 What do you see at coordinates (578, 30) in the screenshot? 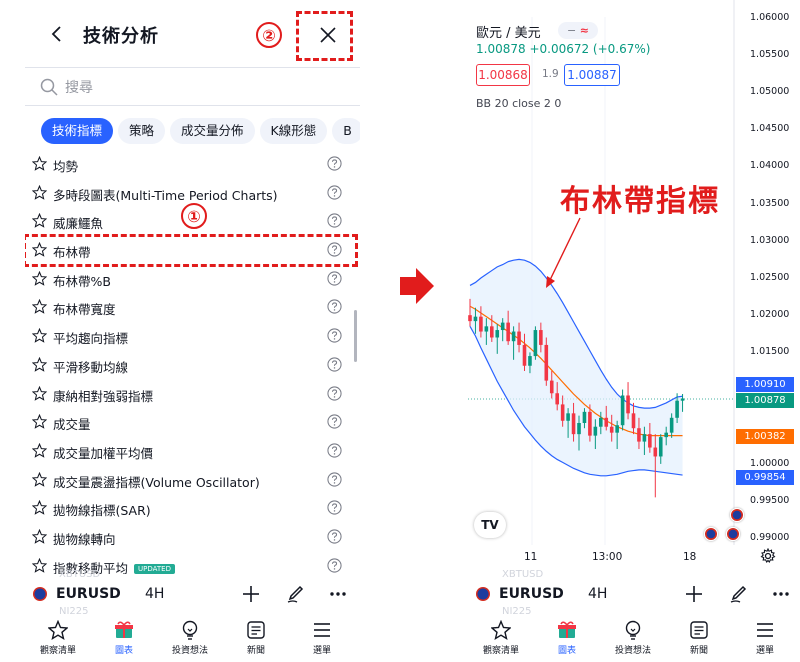
I see `pair-toggle-button: − ≈` at bounding box center [578, 30].